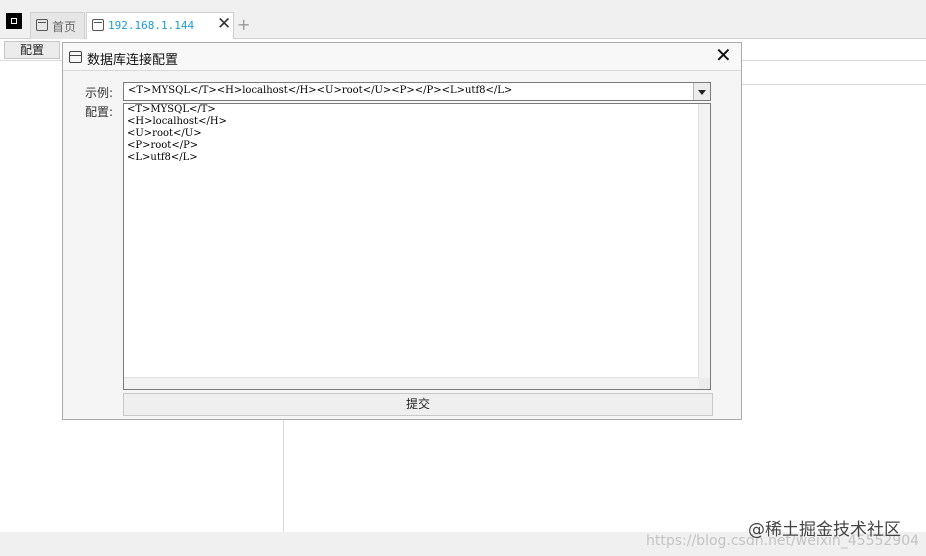 Image resolution: width=926 pixels, height=556 pixels. What do you see at coordinates (99, 93) in the screenshot?
I see `example-label: 示例:` at bounding box center [99, 93].